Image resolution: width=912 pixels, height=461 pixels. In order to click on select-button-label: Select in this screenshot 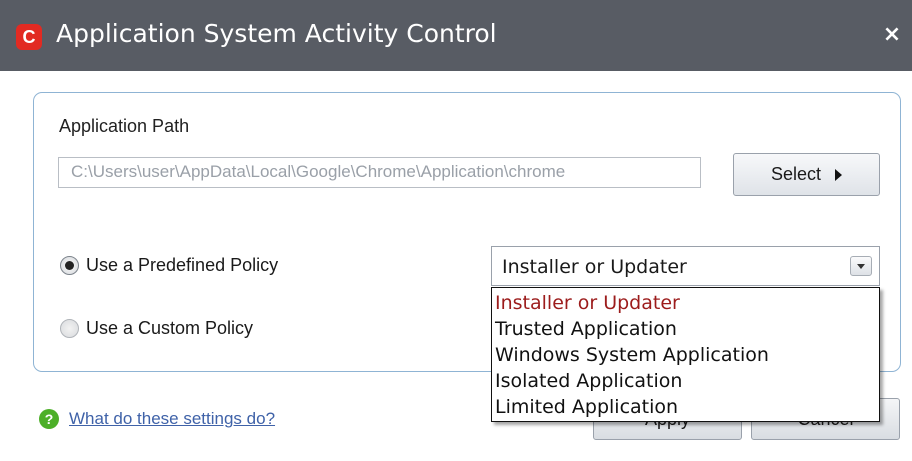, I will do `click(796, 174)`.